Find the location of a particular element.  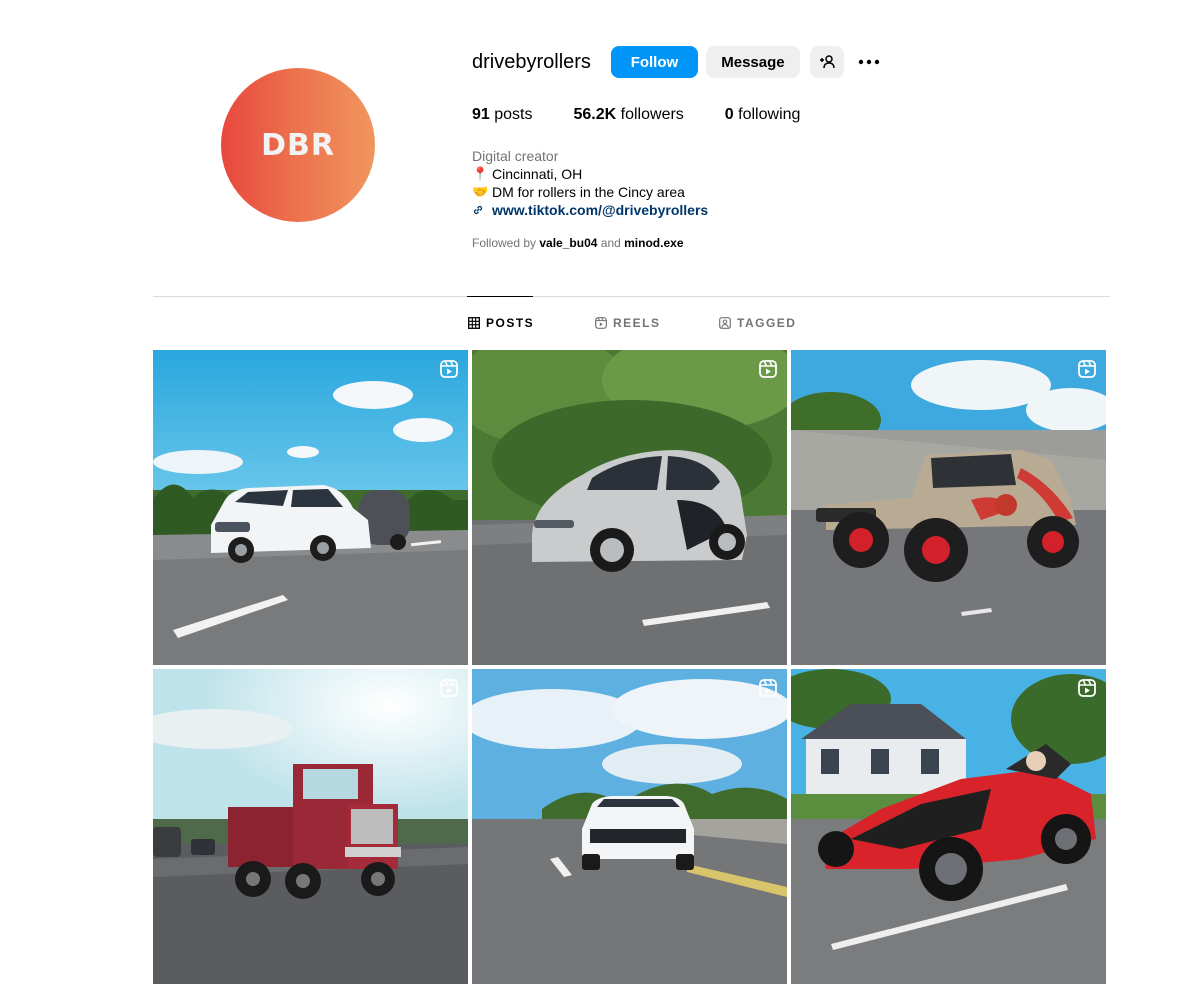

more-options-button is located at coordinates (869, 62).